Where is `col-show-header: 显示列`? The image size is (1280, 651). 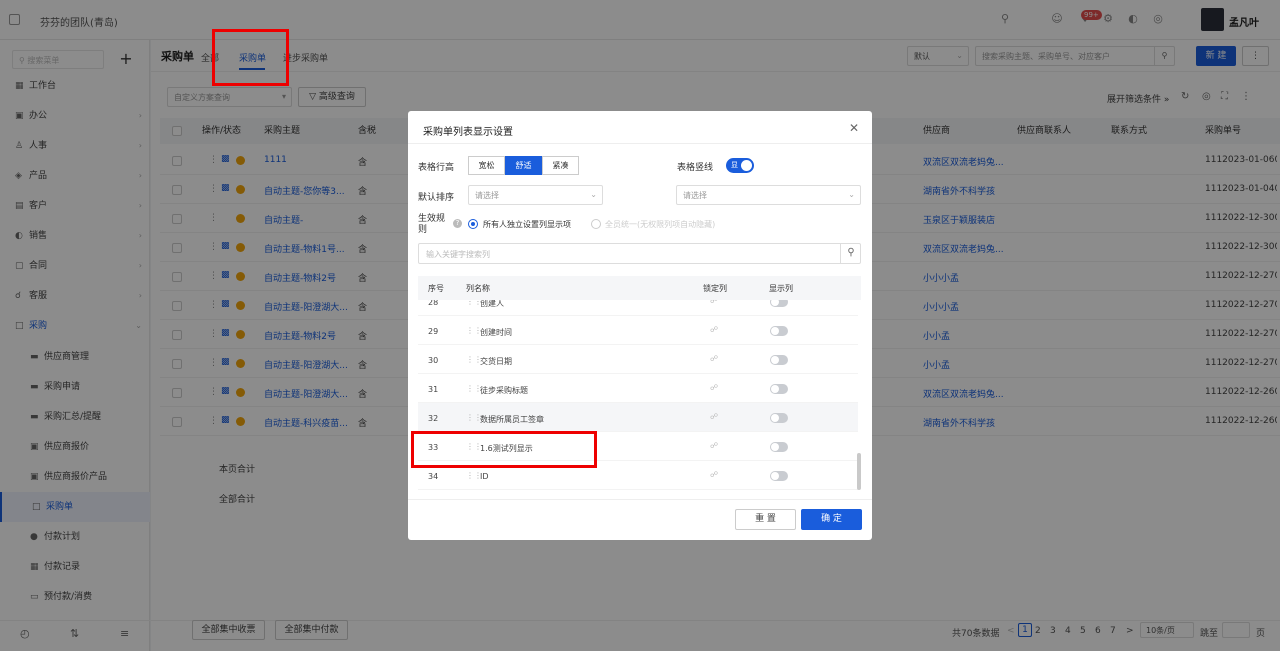 col-show-header: 显示列 is located at coordinates (781, 288).